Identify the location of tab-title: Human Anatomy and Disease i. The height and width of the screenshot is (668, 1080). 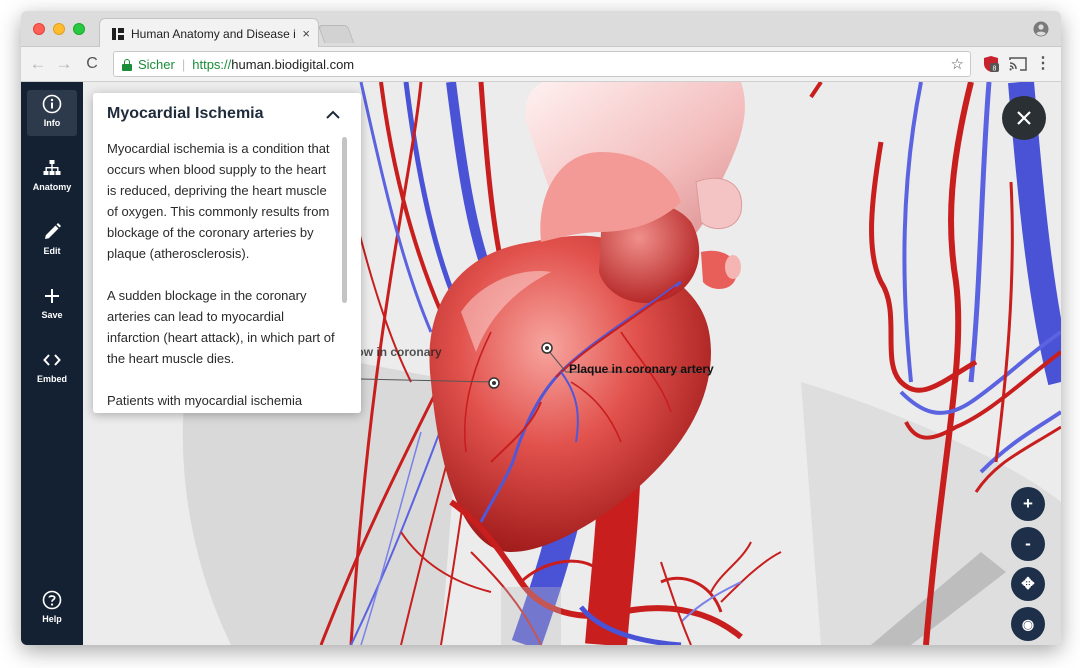
(213, 33).